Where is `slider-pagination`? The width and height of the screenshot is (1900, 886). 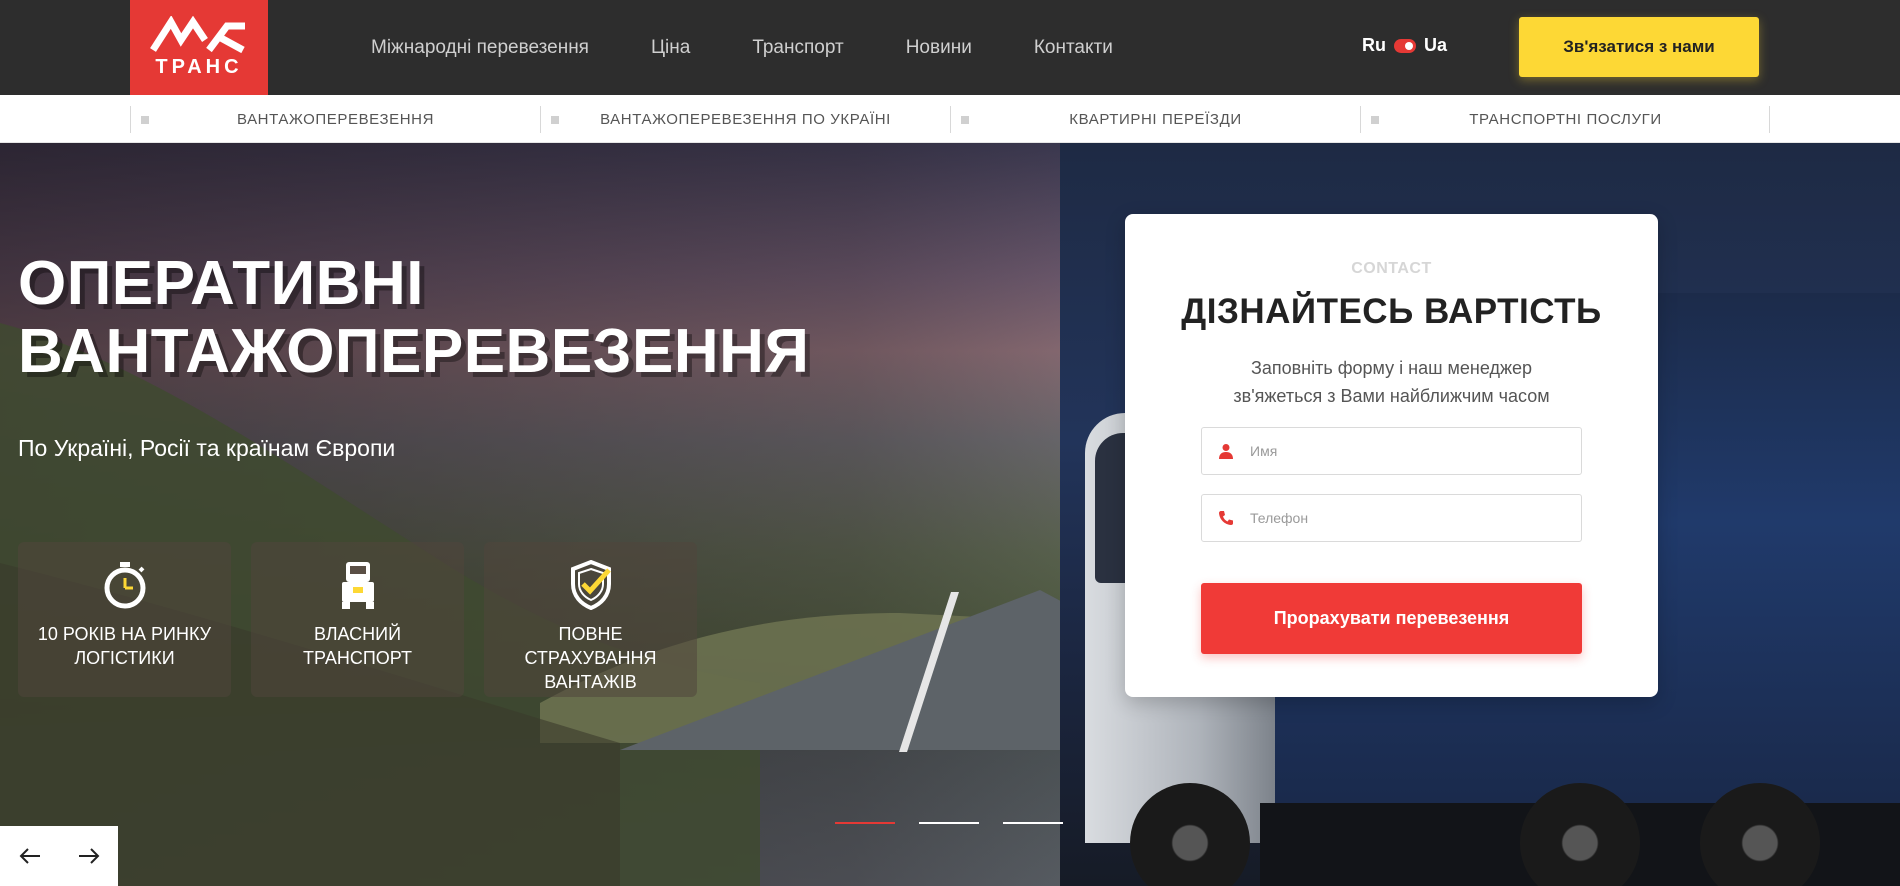 slider-pagination is located at coordinates (961, 823).